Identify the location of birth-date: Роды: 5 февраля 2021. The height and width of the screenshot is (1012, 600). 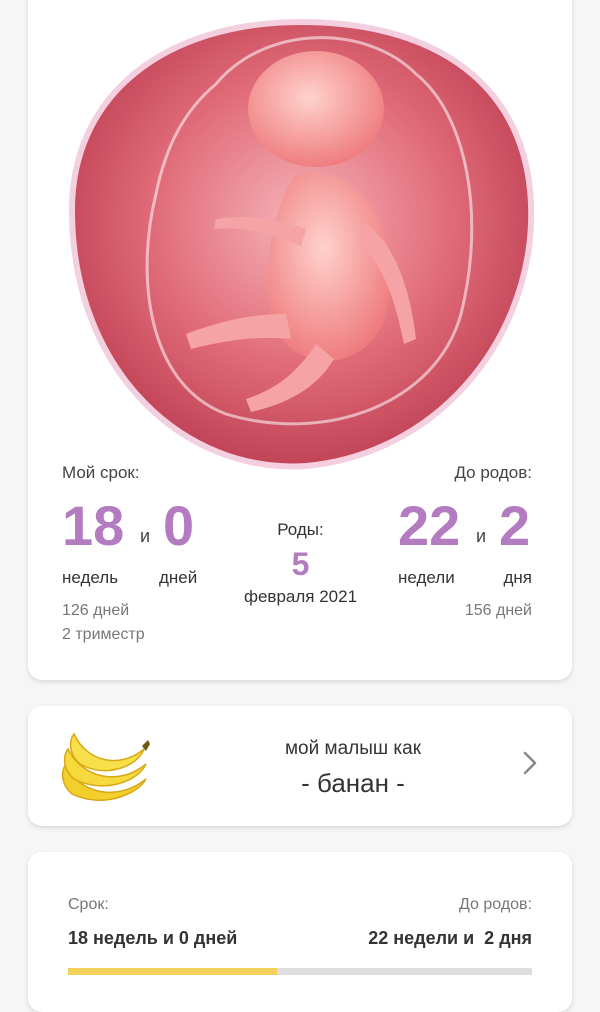
(300, 563).